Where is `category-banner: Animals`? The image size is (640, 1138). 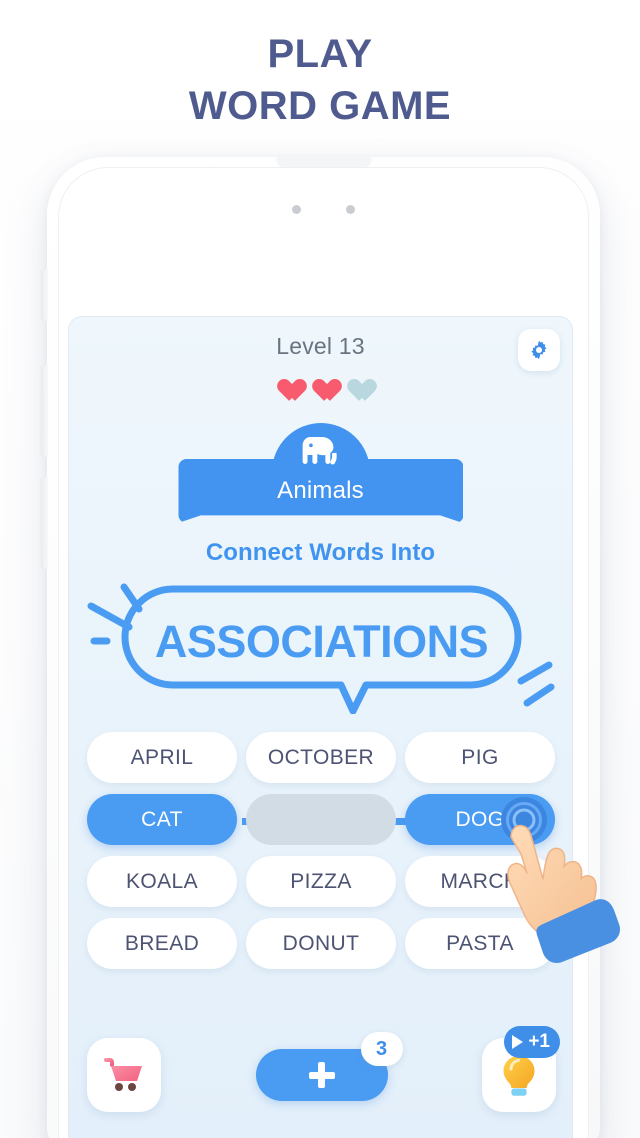 category-banner: Animals is located at coordinates (320, 473).